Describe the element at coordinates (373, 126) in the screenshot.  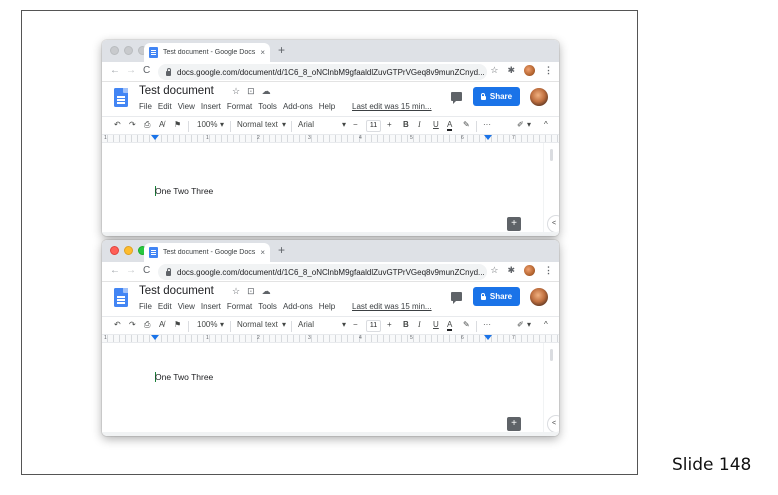
I see `font-size-input: 11` at that location.